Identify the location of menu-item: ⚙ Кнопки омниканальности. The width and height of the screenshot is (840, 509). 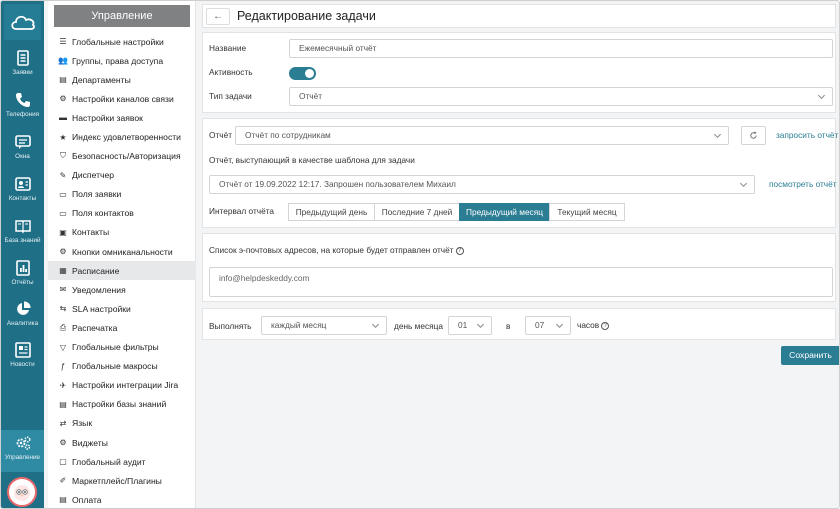
(122, 251).